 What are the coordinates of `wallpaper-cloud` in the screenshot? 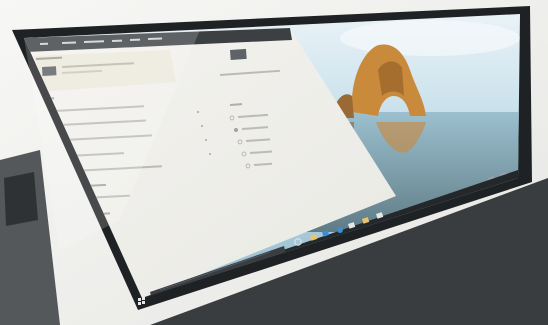 It's located at (430, 38).